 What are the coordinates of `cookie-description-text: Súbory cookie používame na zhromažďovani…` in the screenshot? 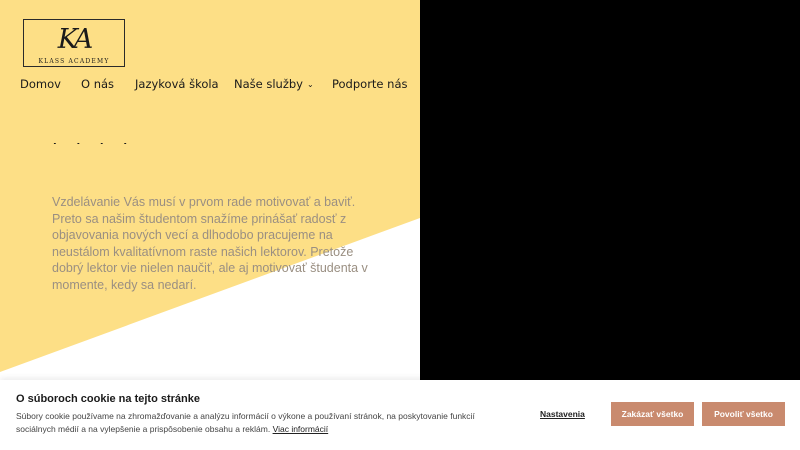 It's located at (245, 422).